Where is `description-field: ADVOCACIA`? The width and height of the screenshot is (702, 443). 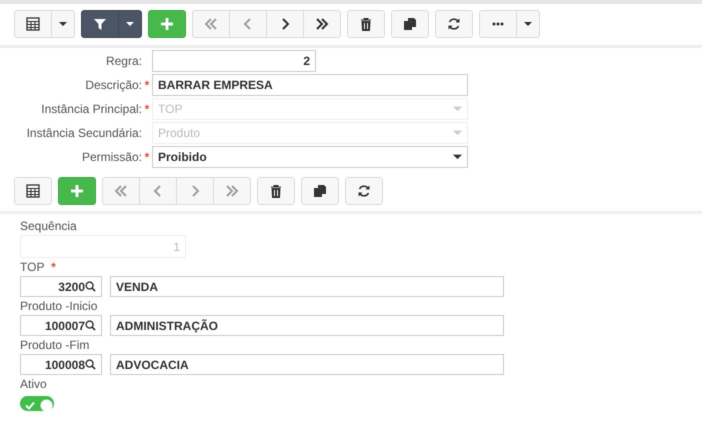
description-field: ADVOCACIA is located at coordinates (307, 364).